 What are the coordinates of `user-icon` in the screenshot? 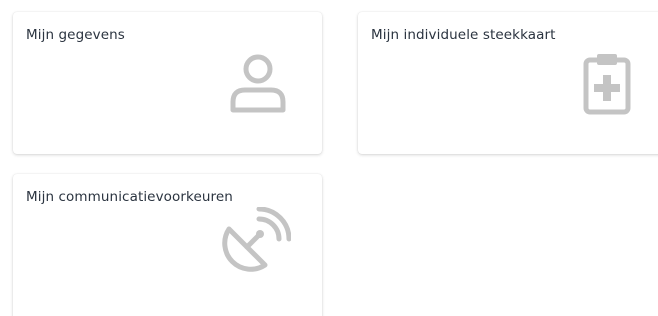 It's located at (258, 83).